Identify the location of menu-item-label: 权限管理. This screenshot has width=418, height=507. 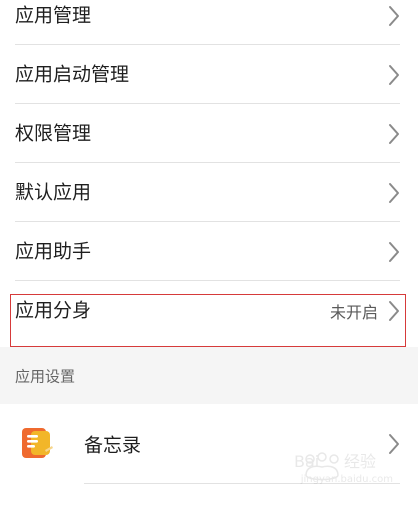
(53, 133).